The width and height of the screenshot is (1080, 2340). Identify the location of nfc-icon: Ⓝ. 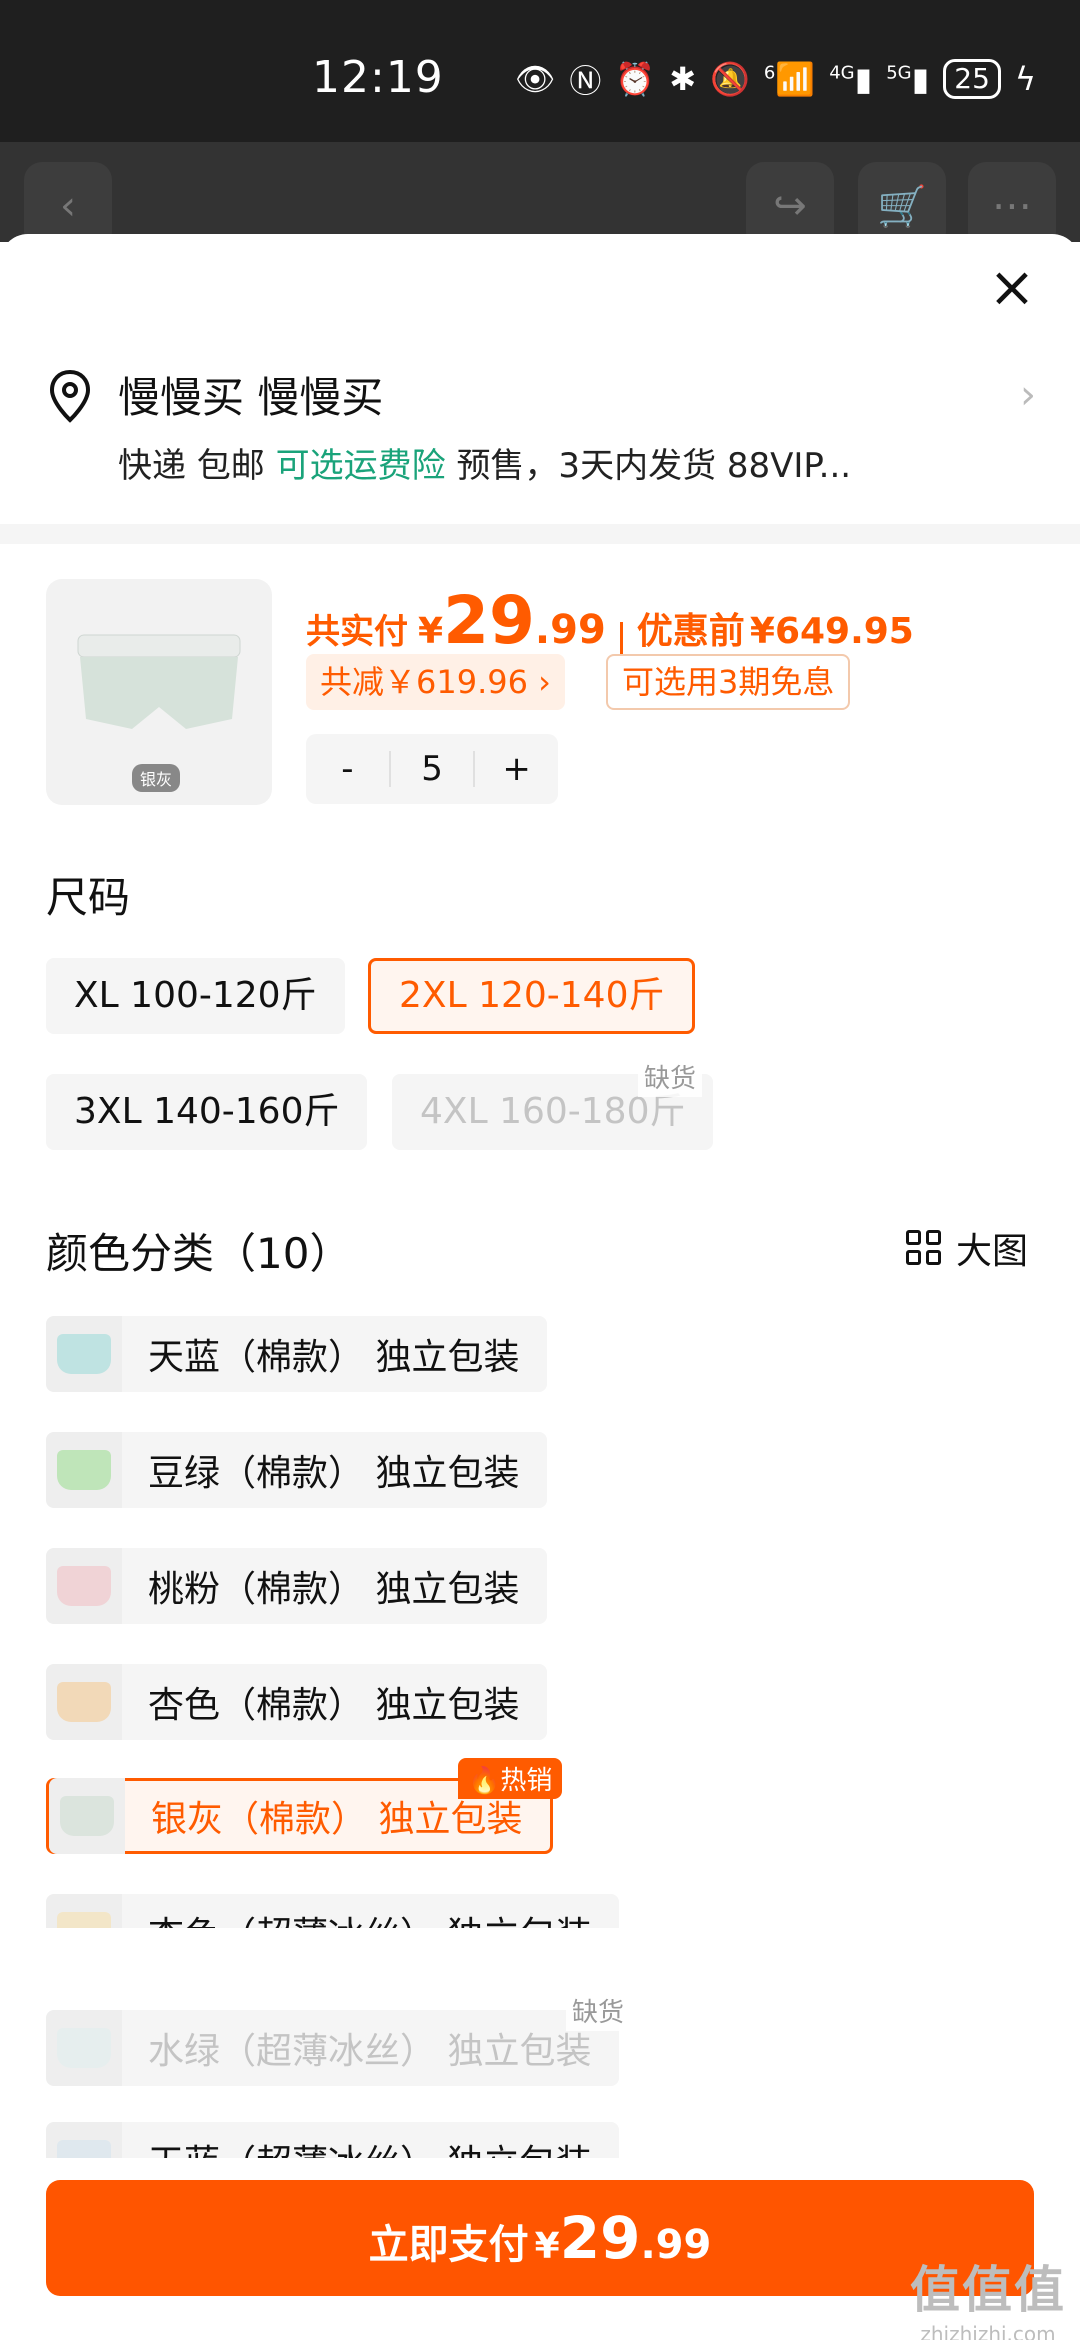
(585, 81).